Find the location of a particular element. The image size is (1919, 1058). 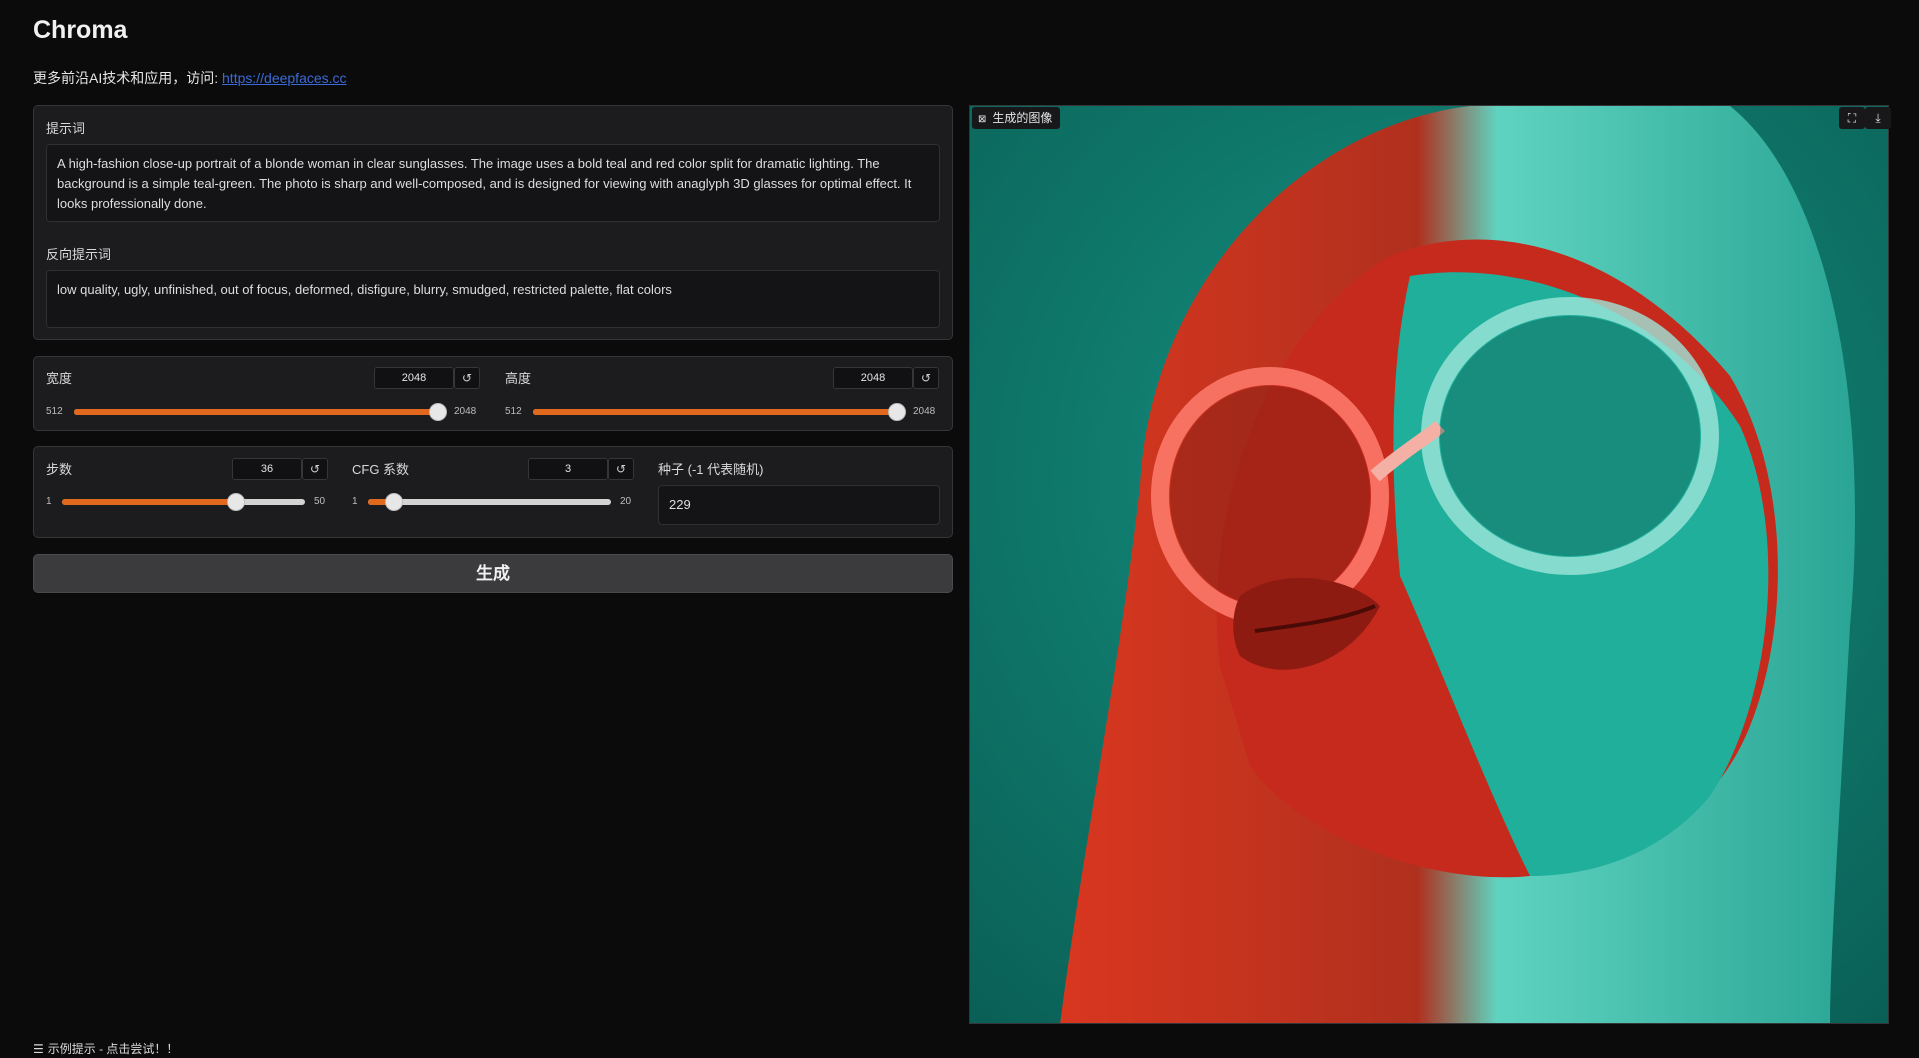

subtitle-text: 更多前沿AI技术和应用，访问: is located at coordinates (128, 78).